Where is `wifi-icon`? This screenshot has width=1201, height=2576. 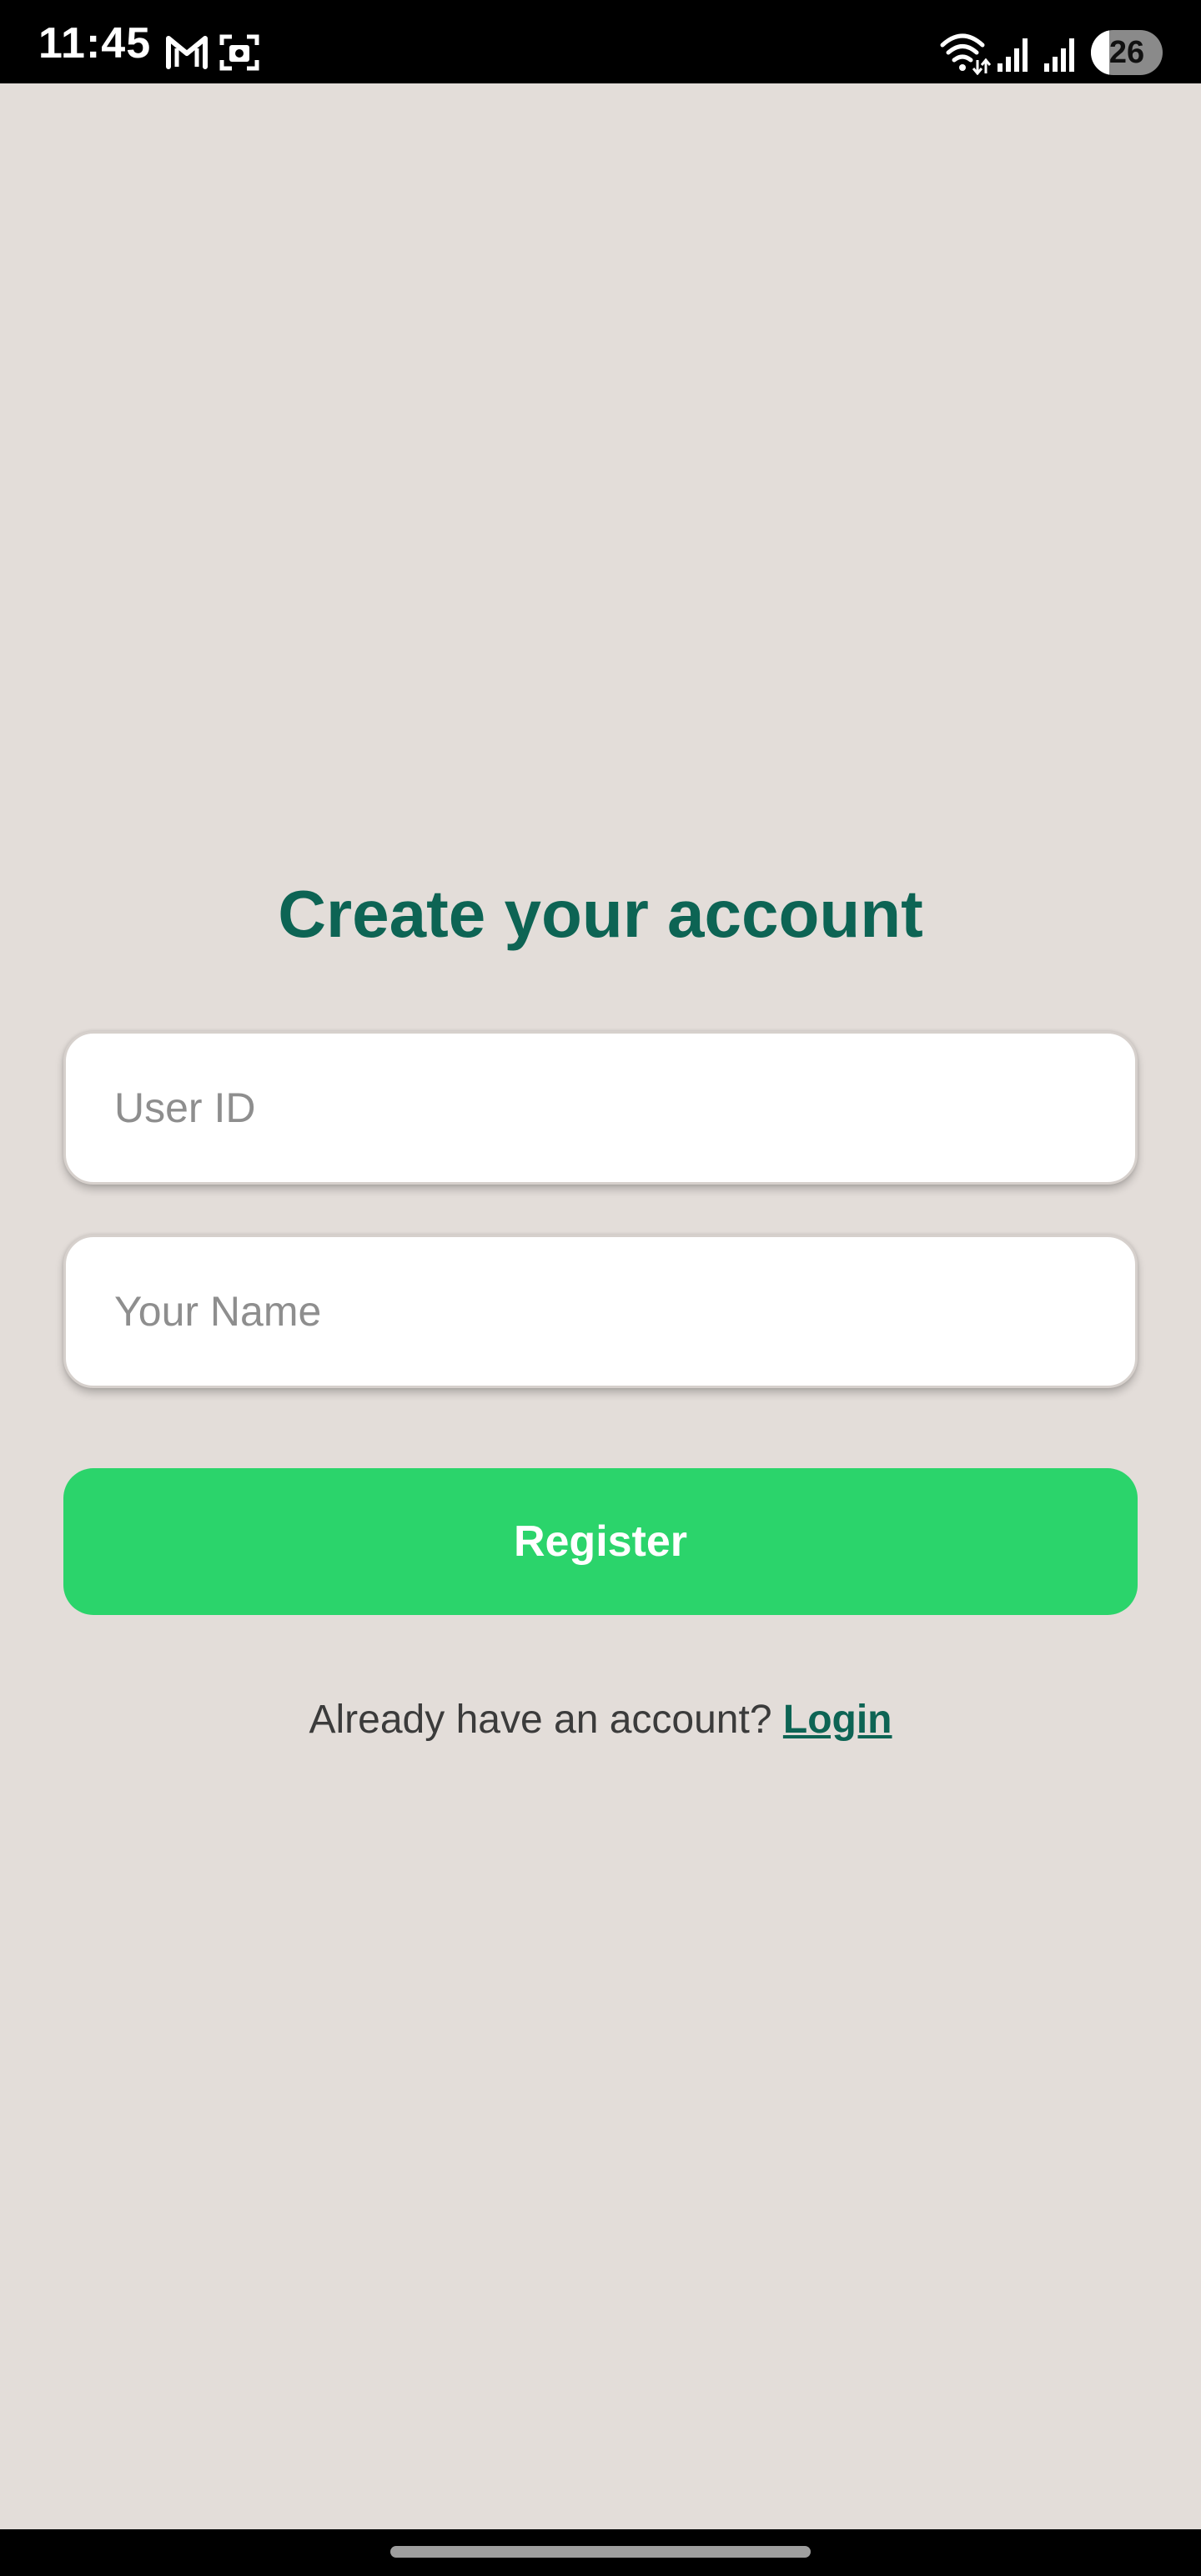 wifi-icon is located at coordinates (966, 54).